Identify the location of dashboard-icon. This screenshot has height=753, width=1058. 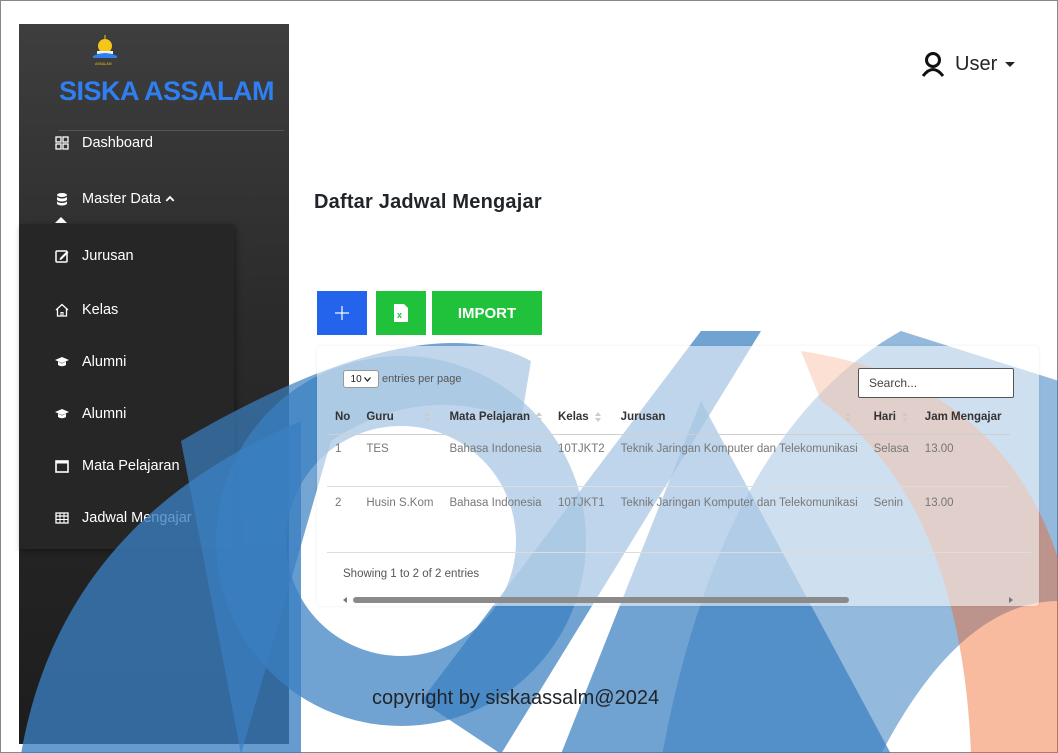
(62, 143).